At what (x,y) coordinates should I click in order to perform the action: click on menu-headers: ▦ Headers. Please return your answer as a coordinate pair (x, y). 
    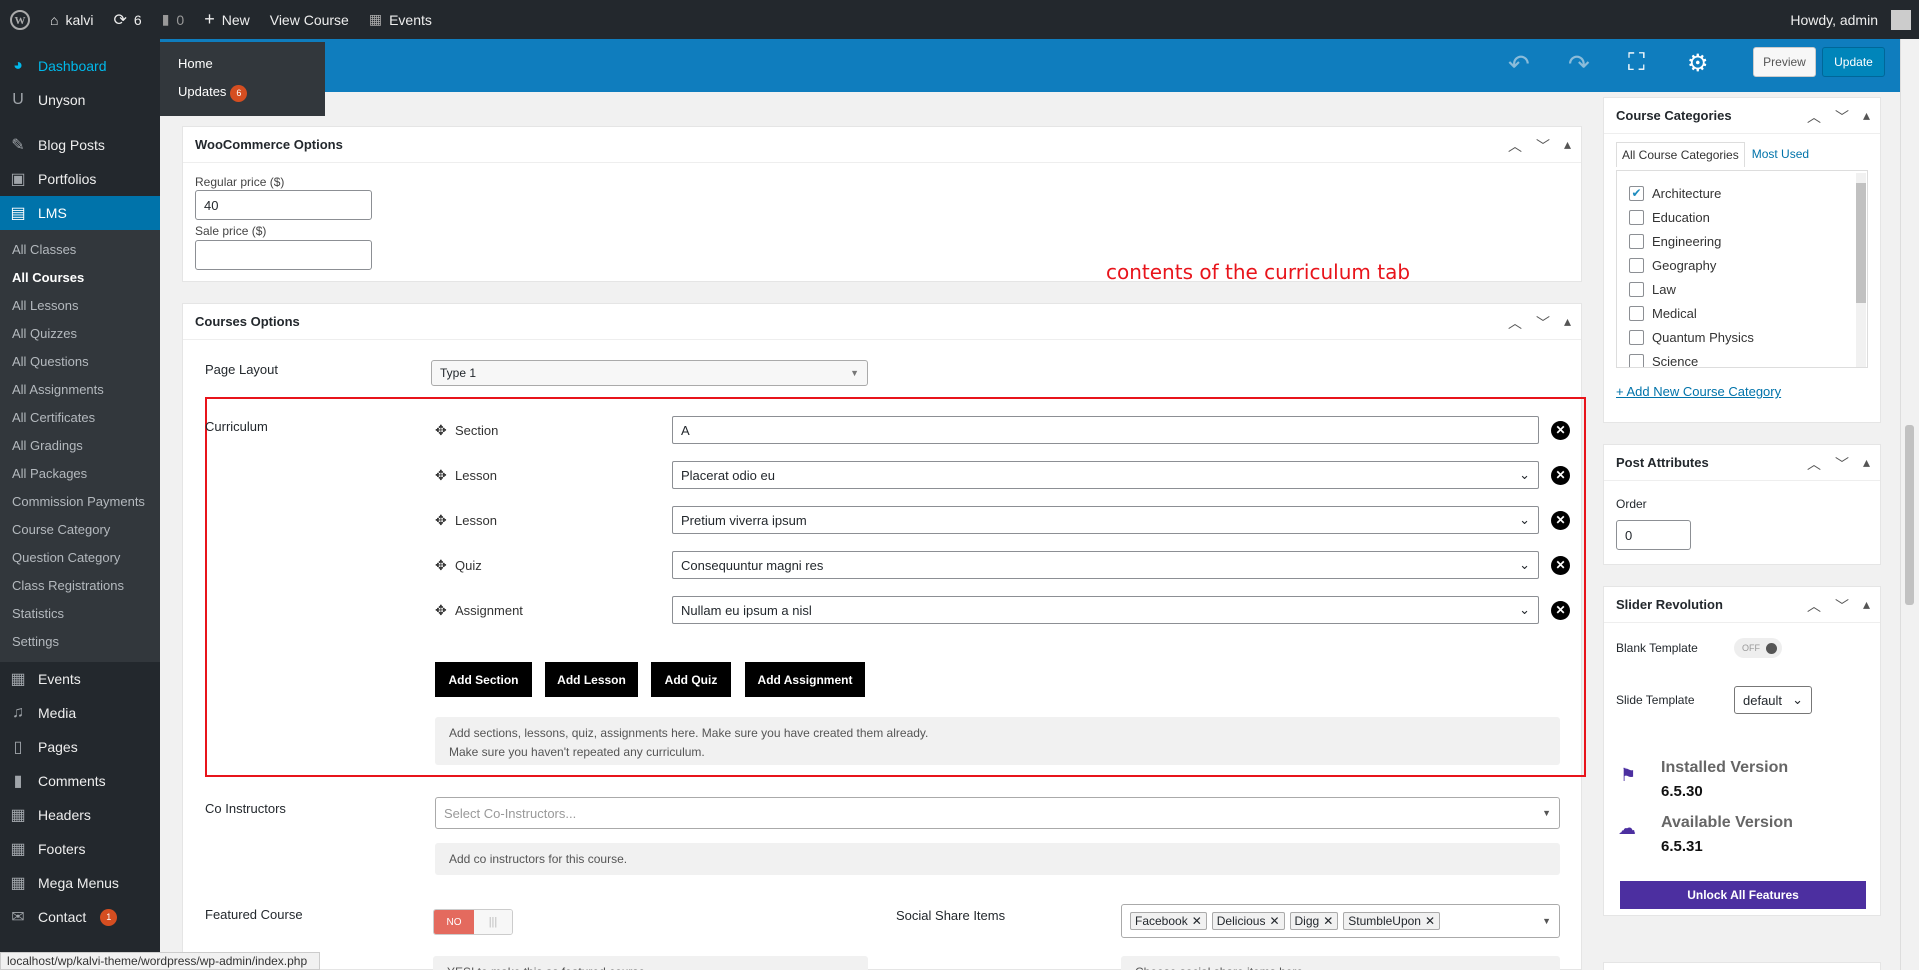
    Looking at the image, I should click on (80, 815).